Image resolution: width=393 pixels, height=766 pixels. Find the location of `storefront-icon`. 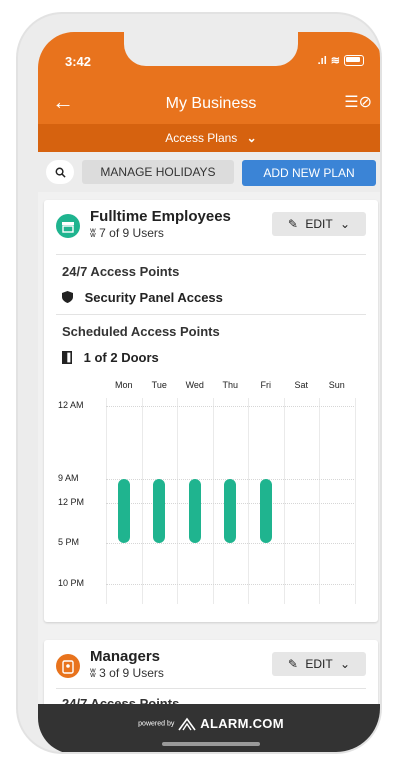

storefront-icon is located at coordinates (68, 227).